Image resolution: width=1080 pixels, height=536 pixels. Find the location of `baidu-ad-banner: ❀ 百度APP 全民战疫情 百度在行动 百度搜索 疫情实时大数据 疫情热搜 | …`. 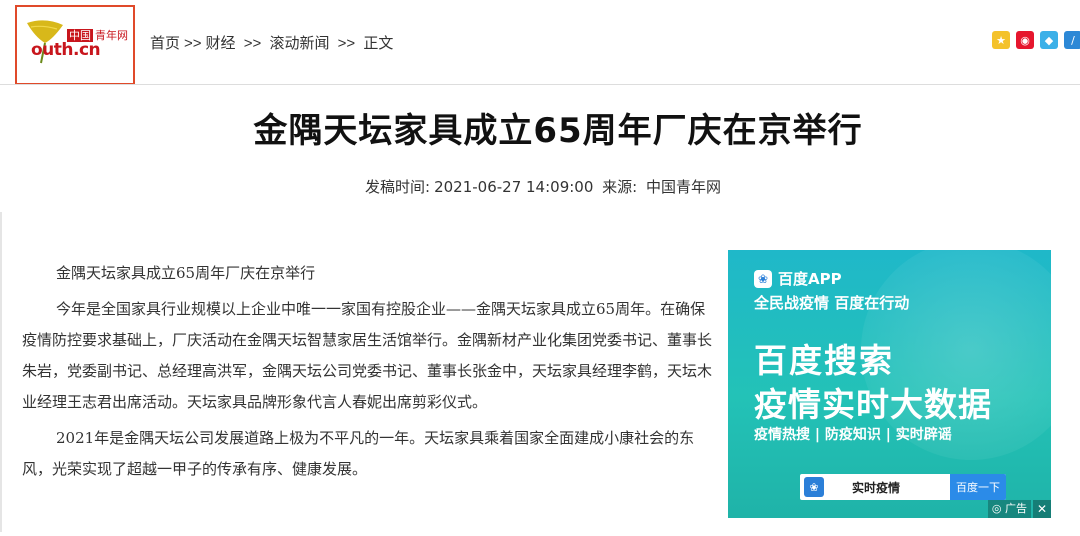

baidu-ad-banner: ❀ 百度APP 全民战疫情 百度在行动 百度搜索 疫情实时大数据 疫情热搜 | … is located at coordinates (889, 384).